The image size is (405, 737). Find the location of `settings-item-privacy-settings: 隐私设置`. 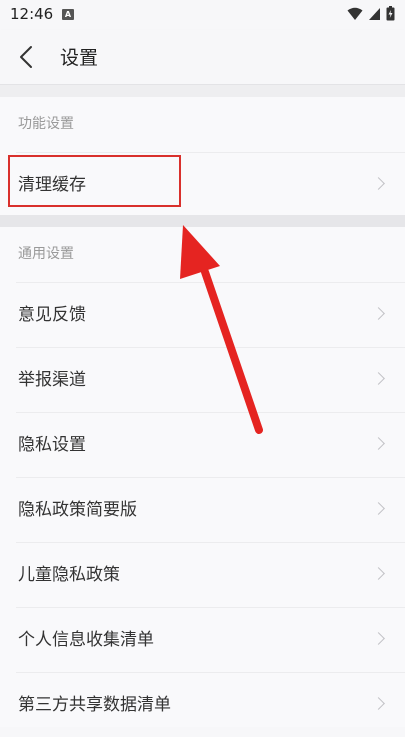

settings-item-privacy-settings: 隐私设置 is located at coordinates (210, 444).